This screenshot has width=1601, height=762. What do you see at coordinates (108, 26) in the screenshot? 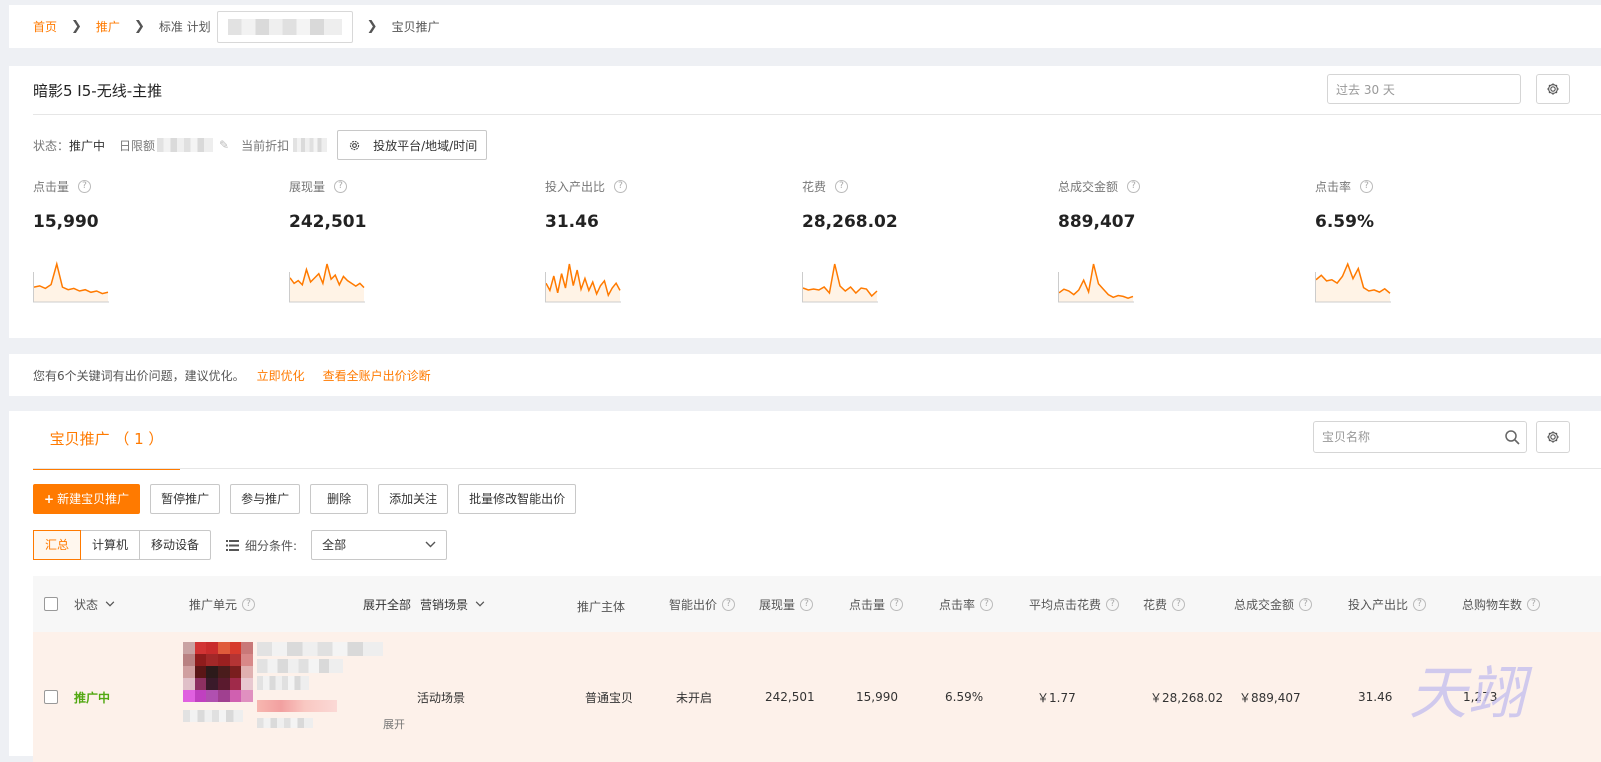
I see `breadcrumb-promo-link: 推广` at bounding box center [108, 26].